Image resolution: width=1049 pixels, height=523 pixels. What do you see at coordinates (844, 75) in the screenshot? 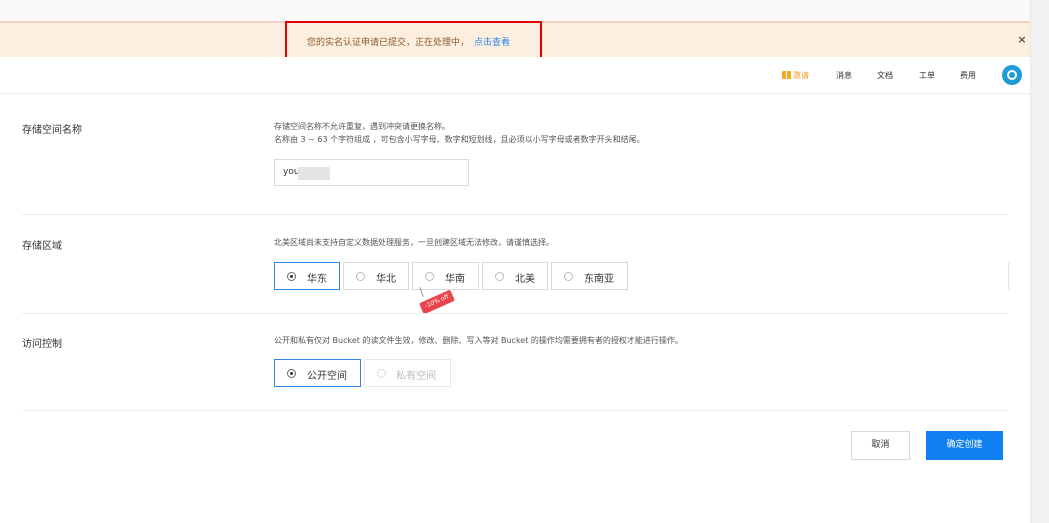
I see `nav-messages: 消息` at bounding box center [844, 75].